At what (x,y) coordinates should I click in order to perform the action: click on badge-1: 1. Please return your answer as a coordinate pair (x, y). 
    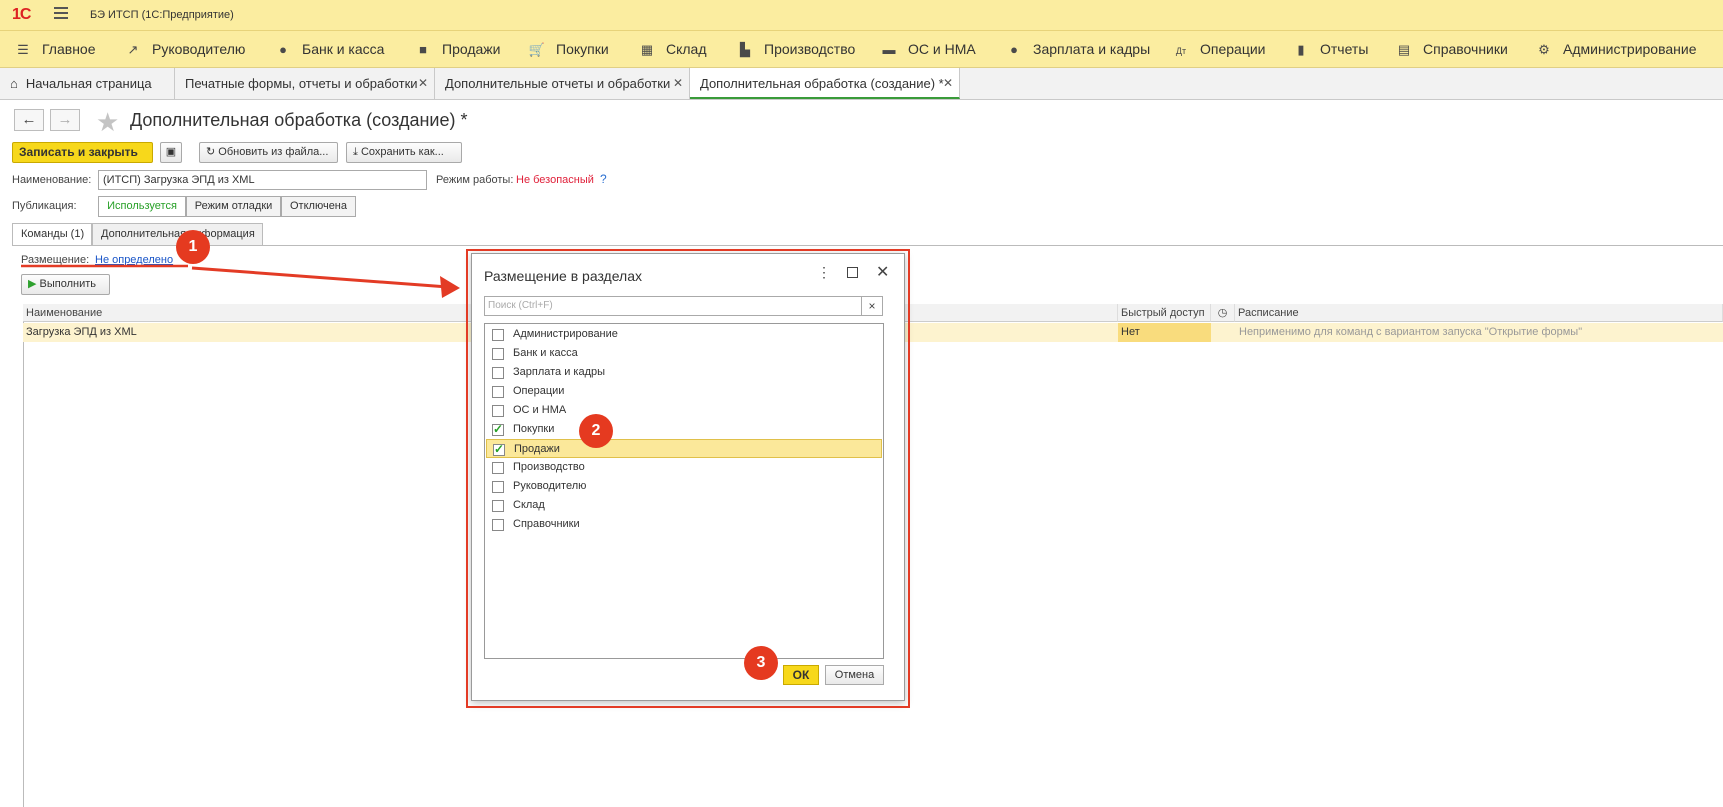
    Looking at the image, I should click on (193, 247).